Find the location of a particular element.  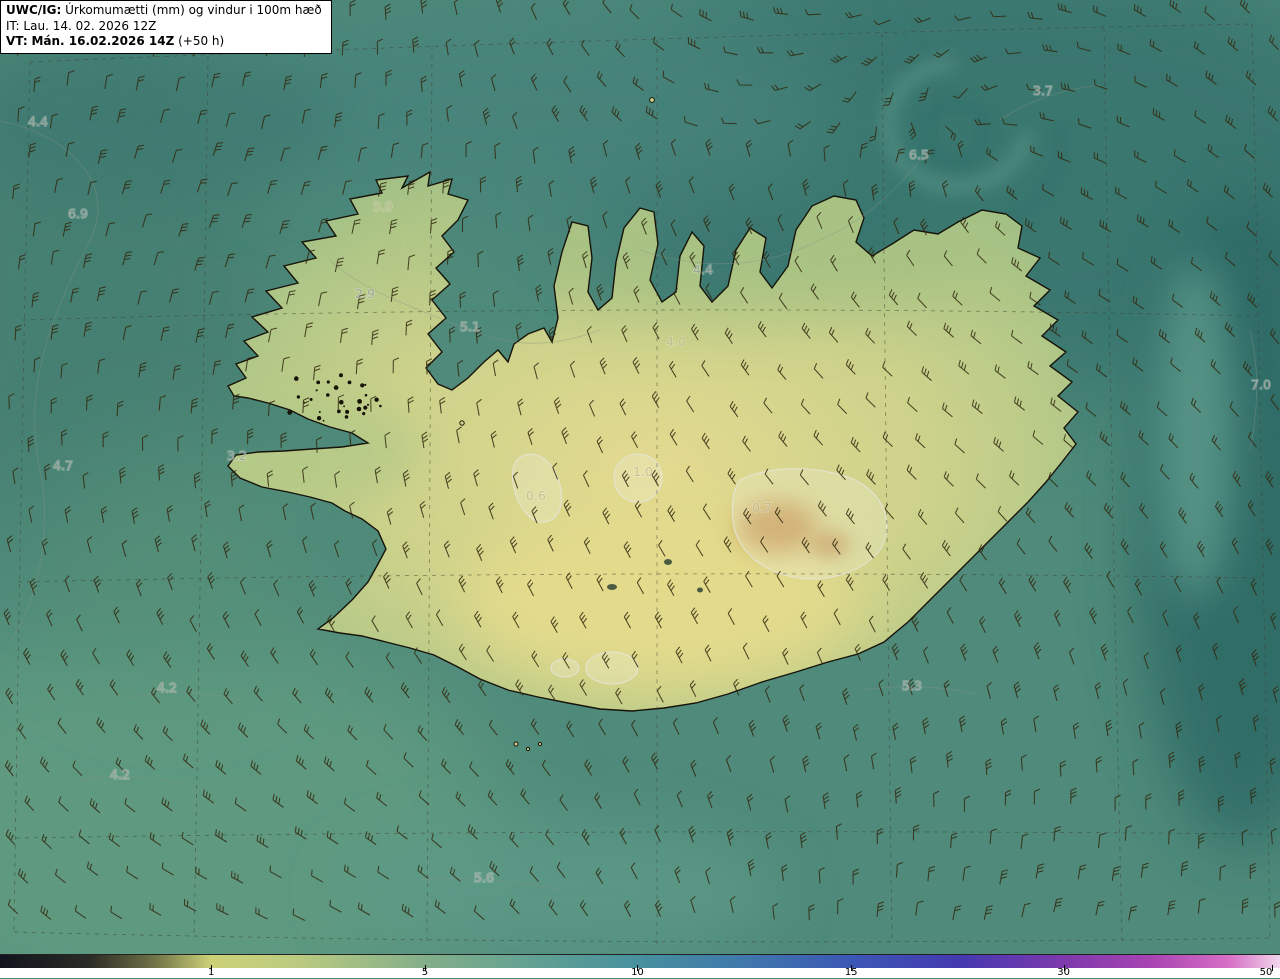

colorbar-tick-label: 5 is located at coordinates (425, 972).